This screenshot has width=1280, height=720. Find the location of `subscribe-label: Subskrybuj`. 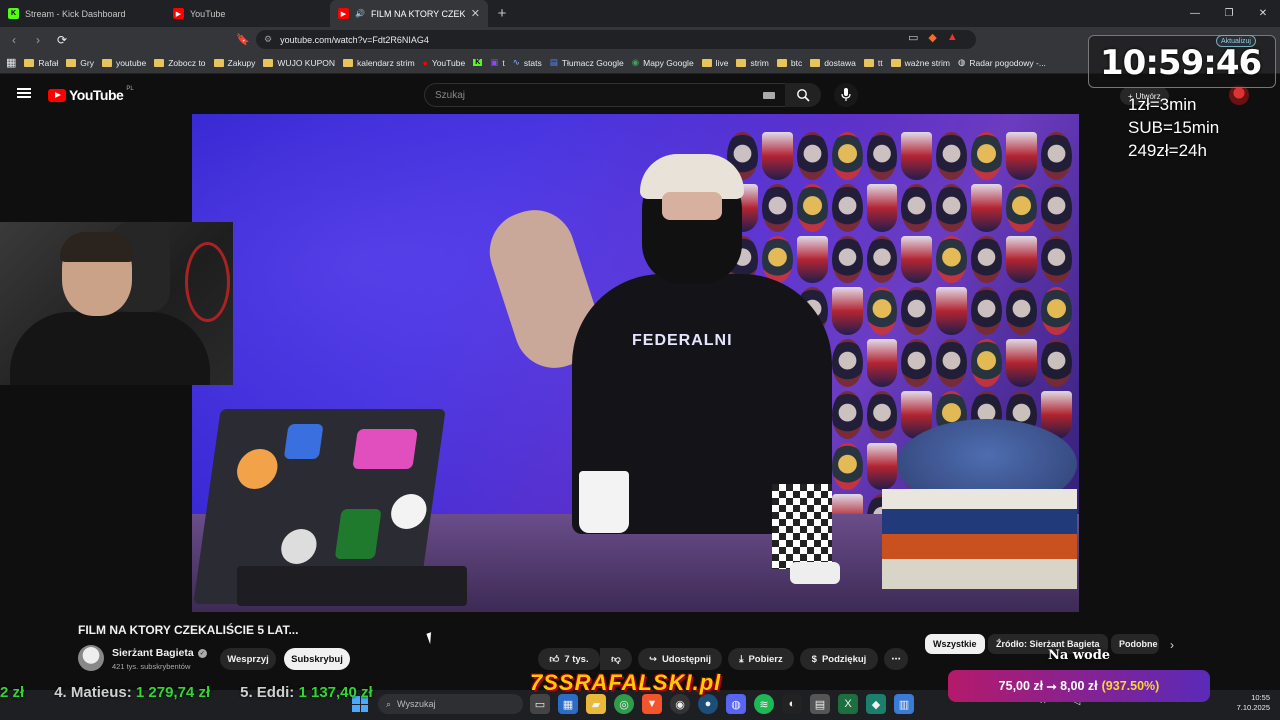

subscribe-label: Subskrybuj is located at coordinates (317, 659).